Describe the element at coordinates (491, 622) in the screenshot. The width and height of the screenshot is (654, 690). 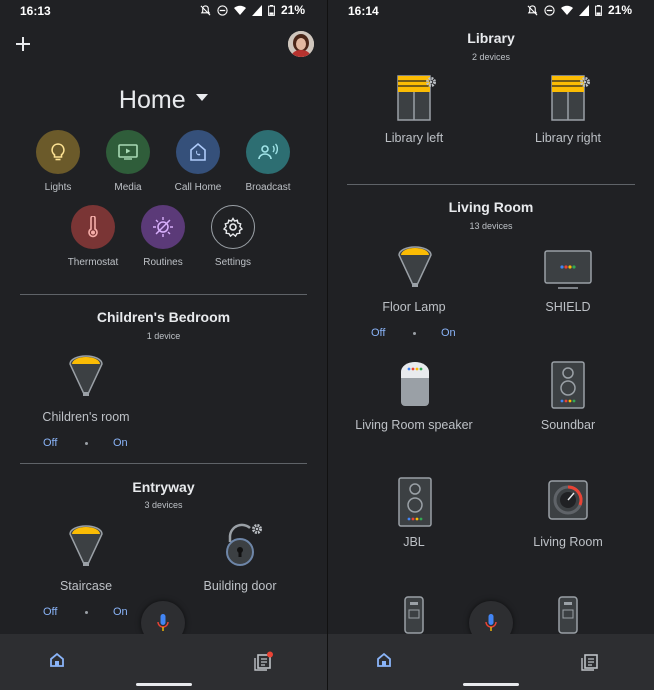
I see `mic-icon` at that location.